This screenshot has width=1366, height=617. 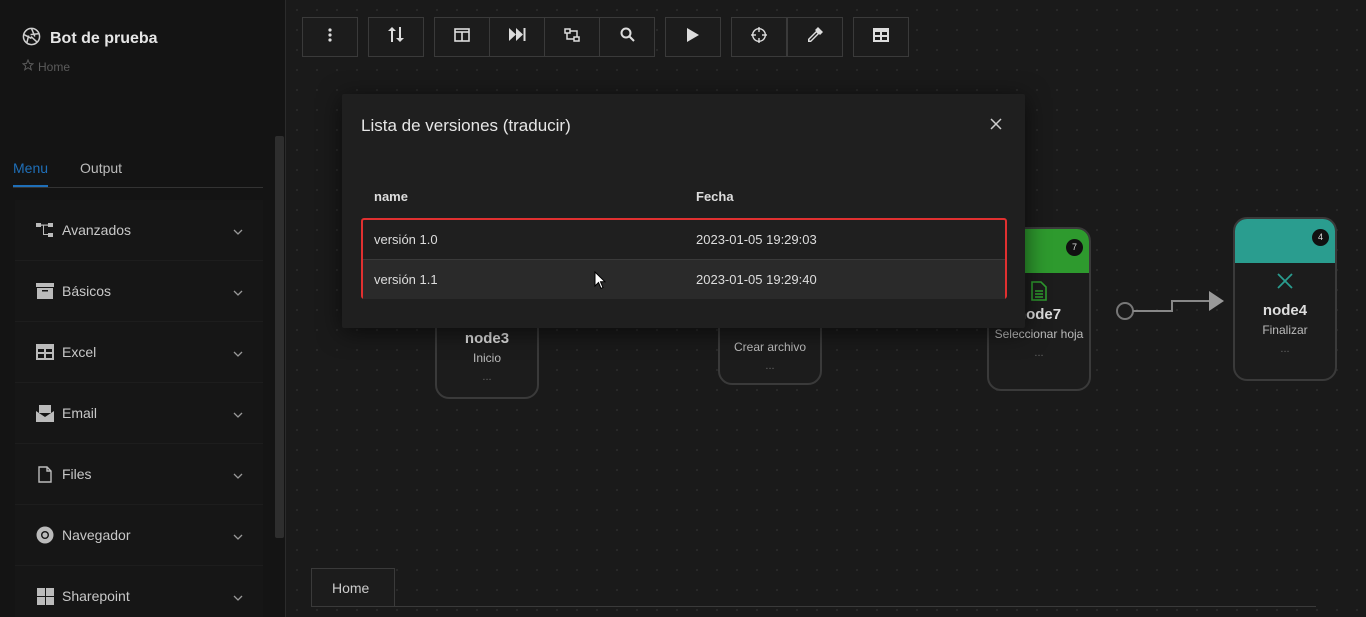 I want to click on dots-vertical-icon, so click(x=330, y=37).